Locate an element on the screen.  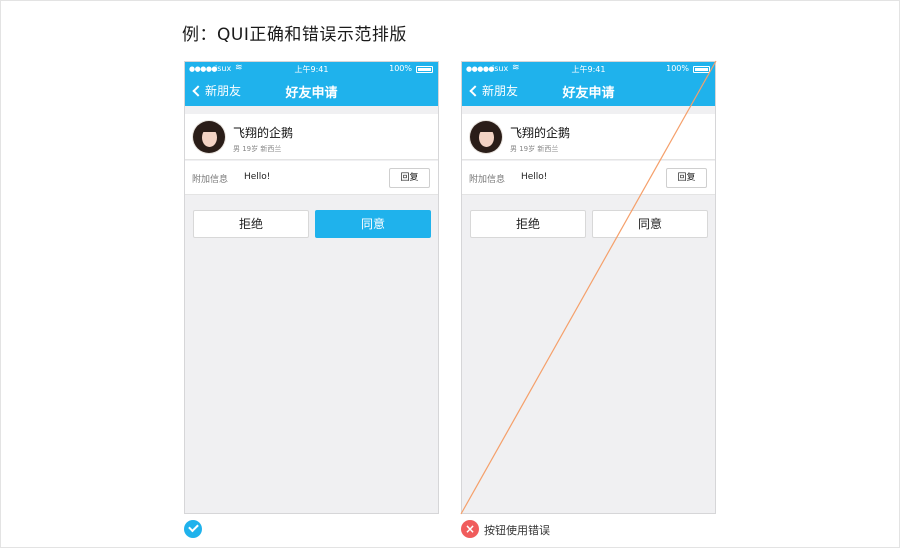
check-circle-icon is located at coordinates (193, 529).